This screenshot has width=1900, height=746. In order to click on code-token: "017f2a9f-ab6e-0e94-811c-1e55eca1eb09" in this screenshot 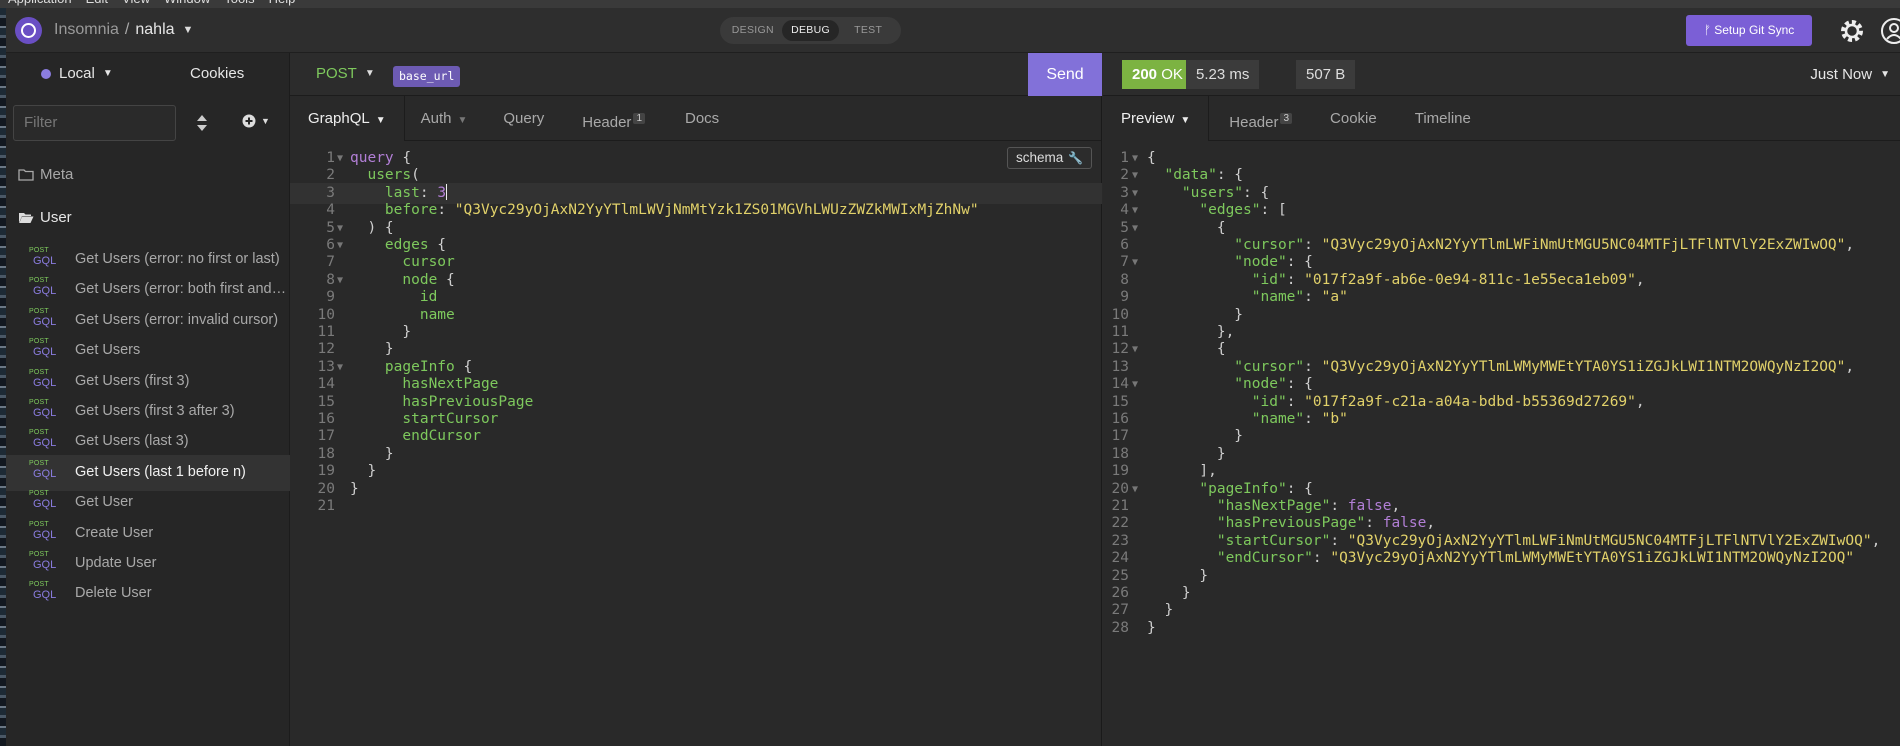, I will do `click(1470, 279)`.